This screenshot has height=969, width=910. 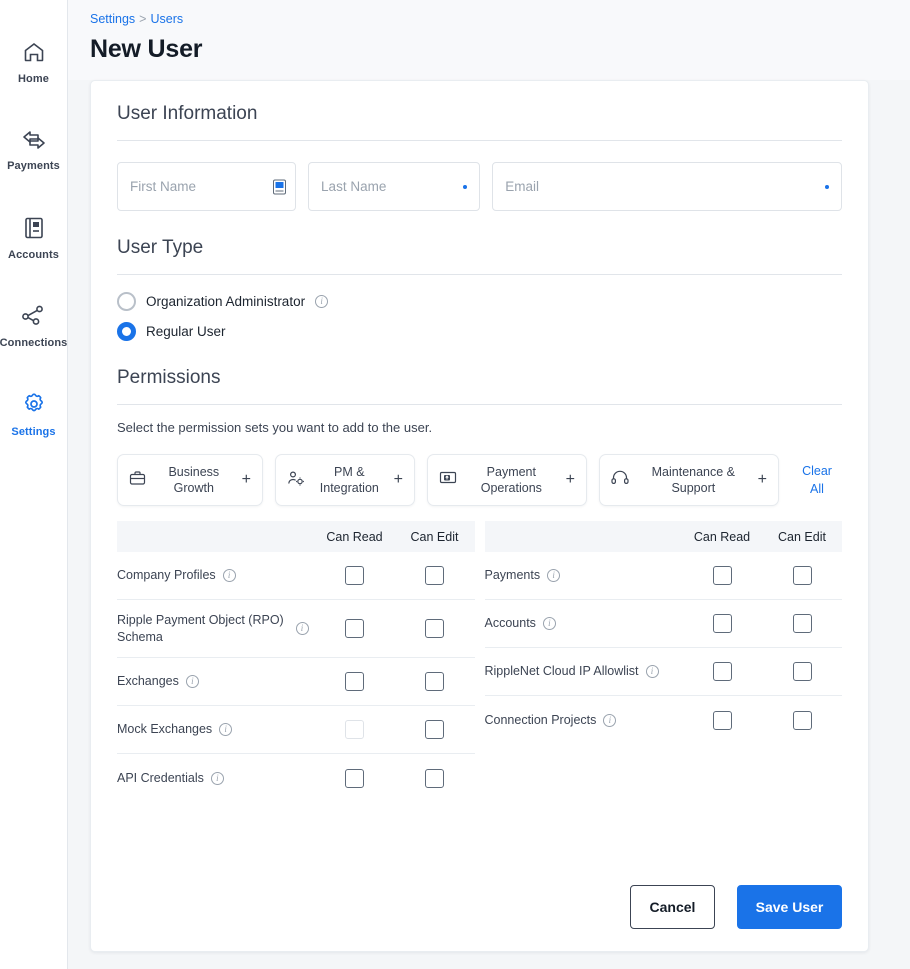 What do you see at coordinates (190, 480) in the screenshot?
I see `permission-set-business-growth: Business Growth +` at bounding box center [190, 480].